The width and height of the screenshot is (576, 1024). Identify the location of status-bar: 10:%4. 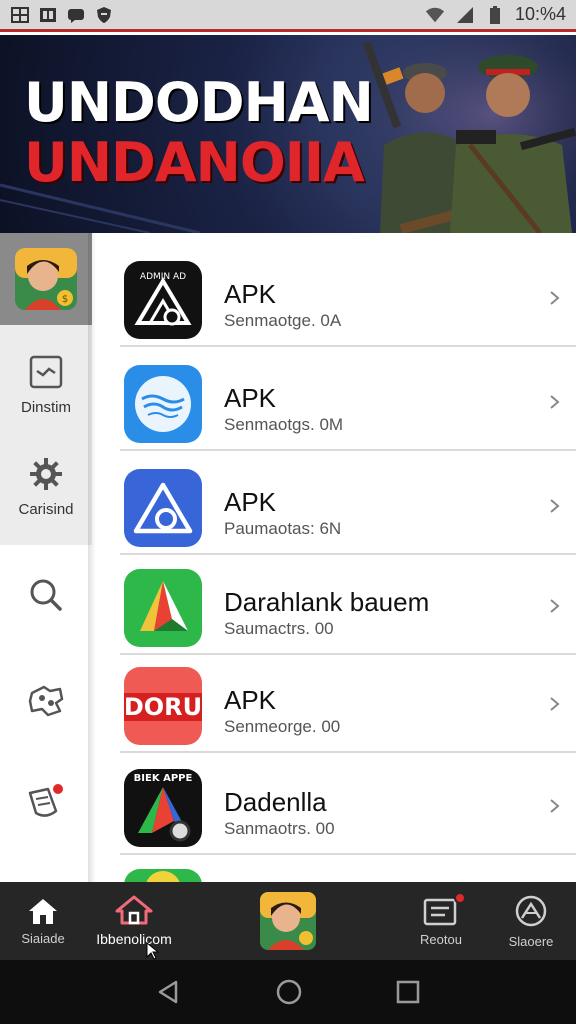
(288, 16).